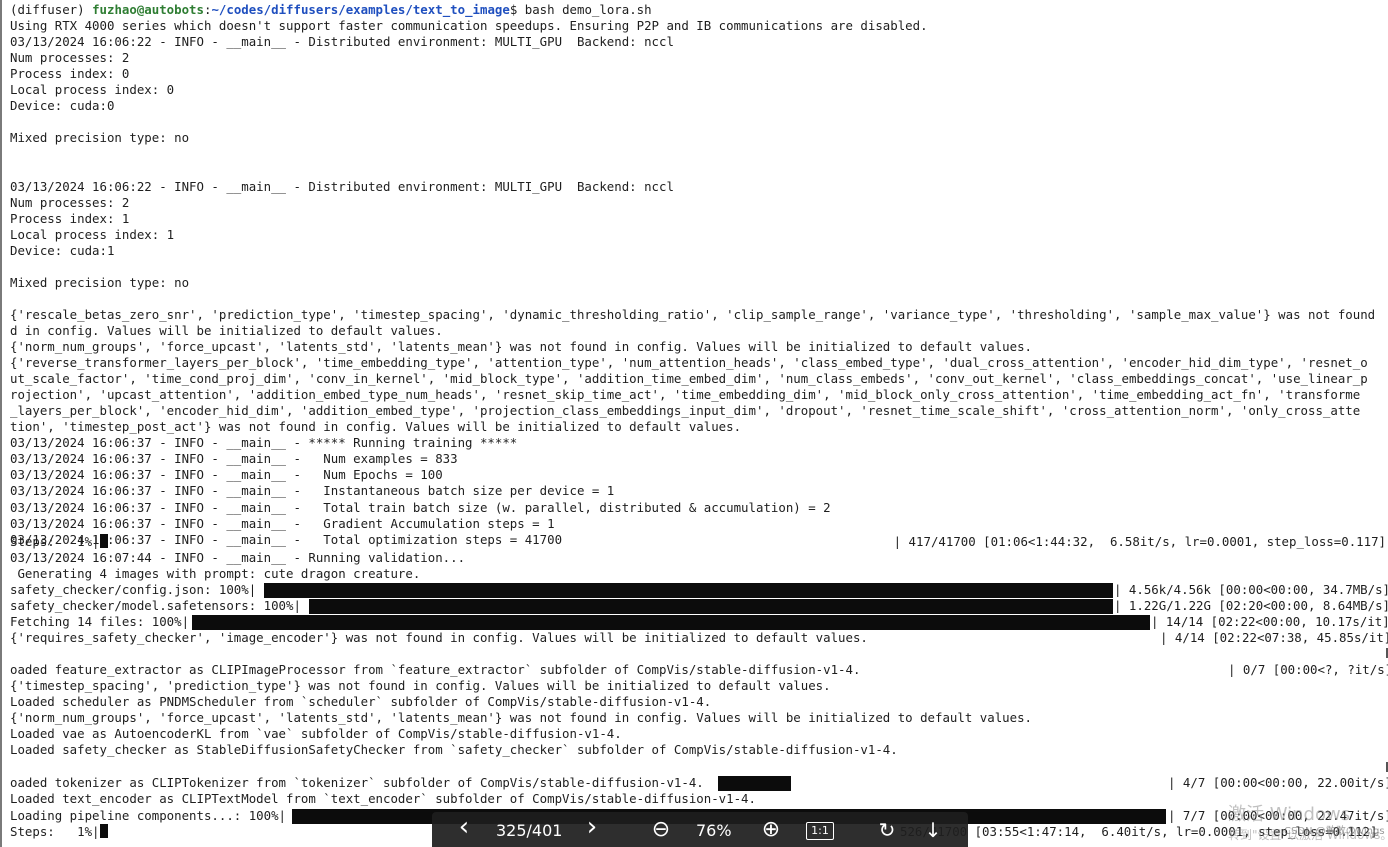 Image resolution: width=1388 pixels, height=847 pixels. What do you see at coordinates (529, 830) in the screenshot?
I see `page-indicator: 325/401` at bounding box center [529, 830].